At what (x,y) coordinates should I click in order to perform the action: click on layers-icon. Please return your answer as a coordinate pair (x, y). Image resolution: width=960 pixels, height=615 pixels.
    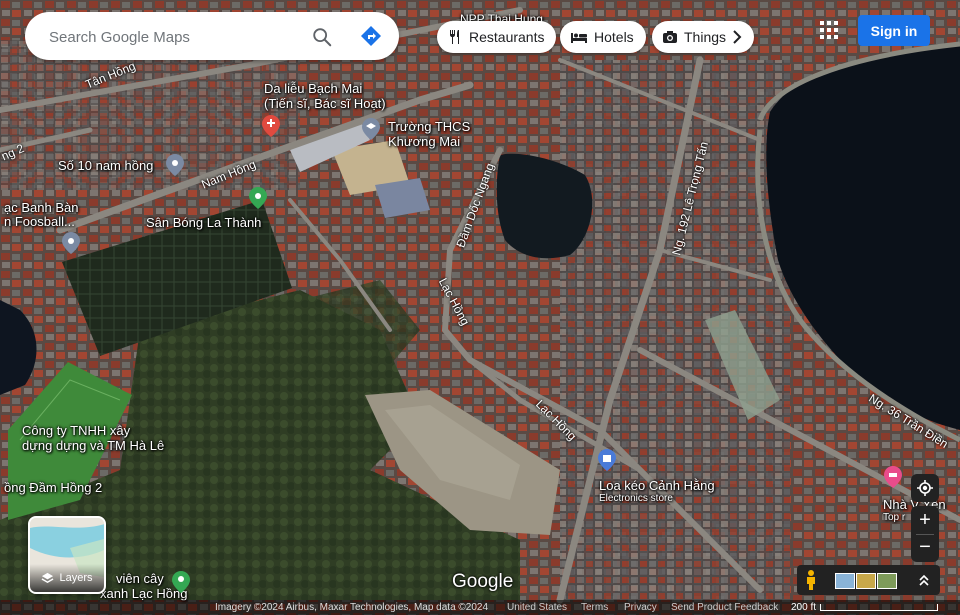
    Looking at the image, I should click on (48, 577).